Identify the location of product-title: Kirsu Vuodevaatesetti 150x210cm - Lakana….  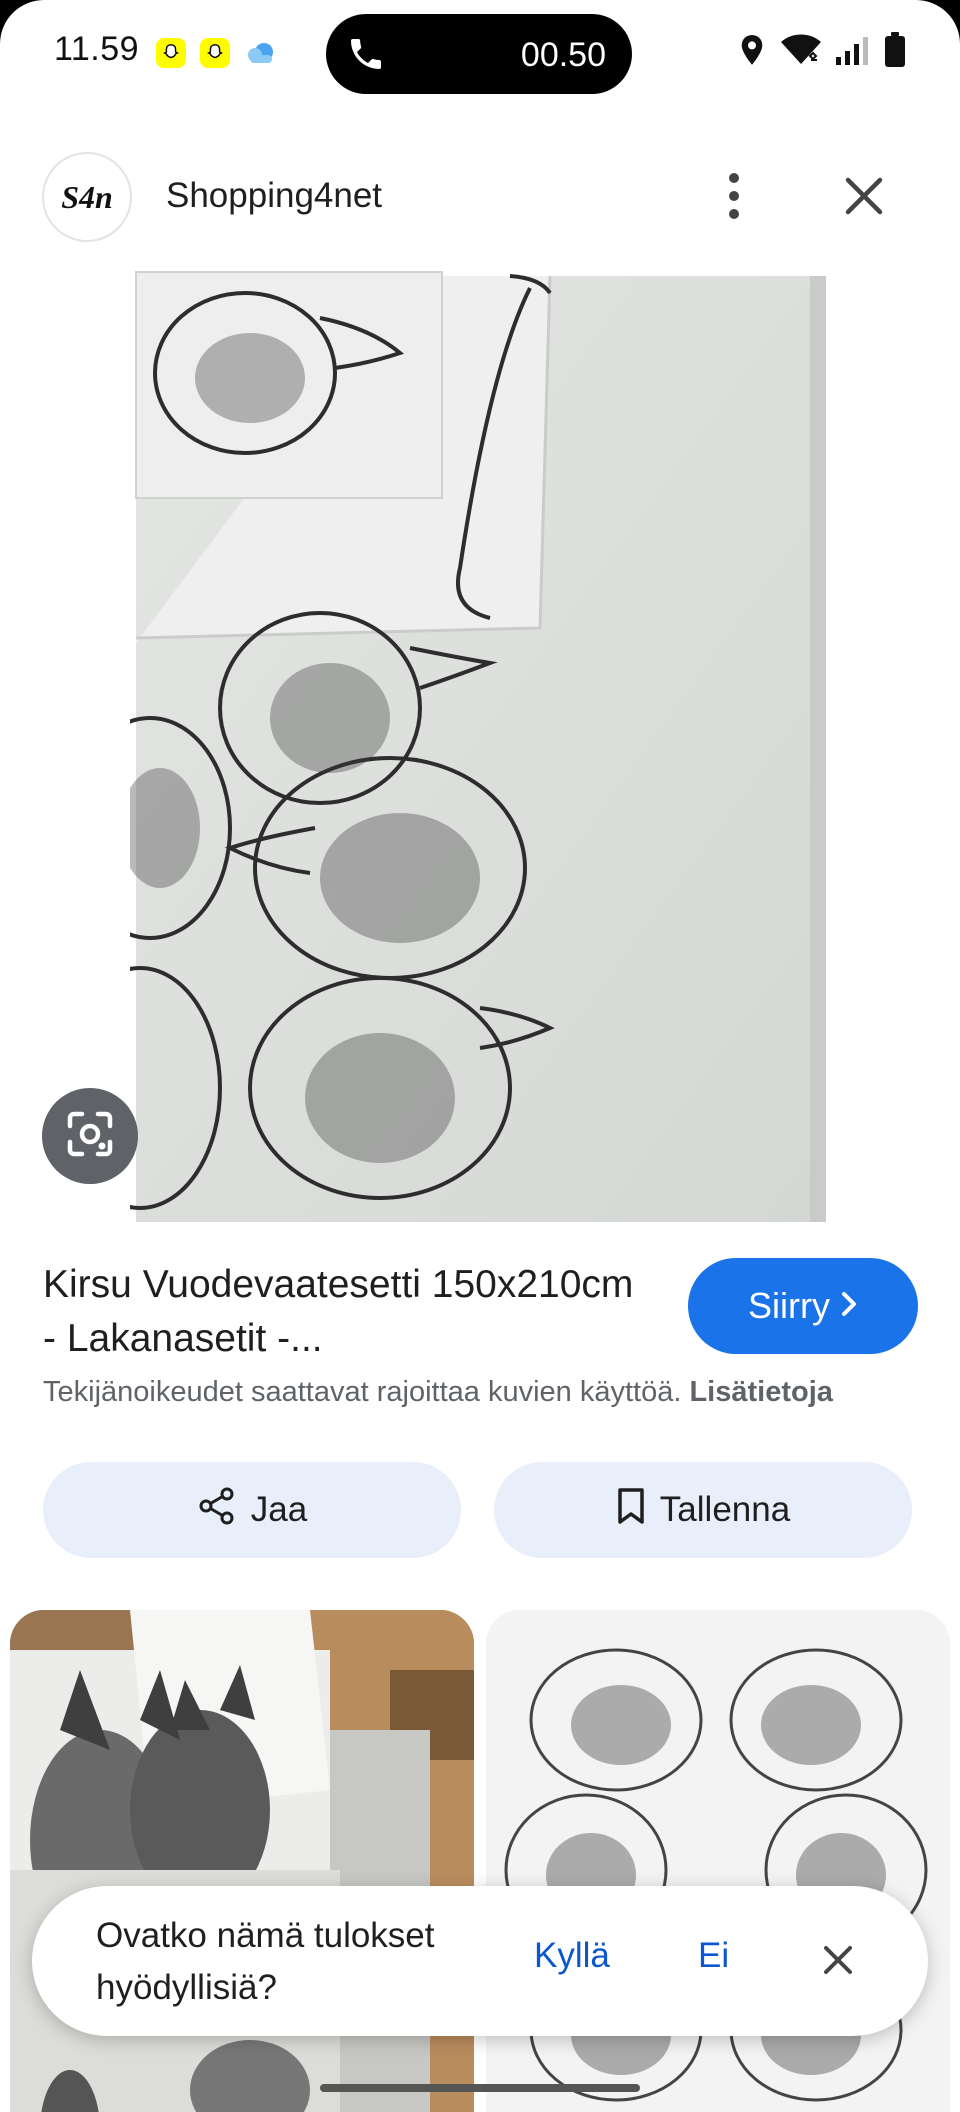
(343, 1312).